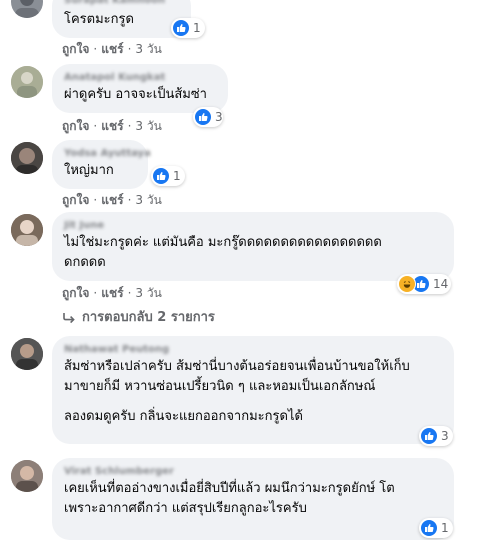  I want to click on comment-bubble: Yodsa Ayuttaya ใหญ่มาก, so click(101, 164).